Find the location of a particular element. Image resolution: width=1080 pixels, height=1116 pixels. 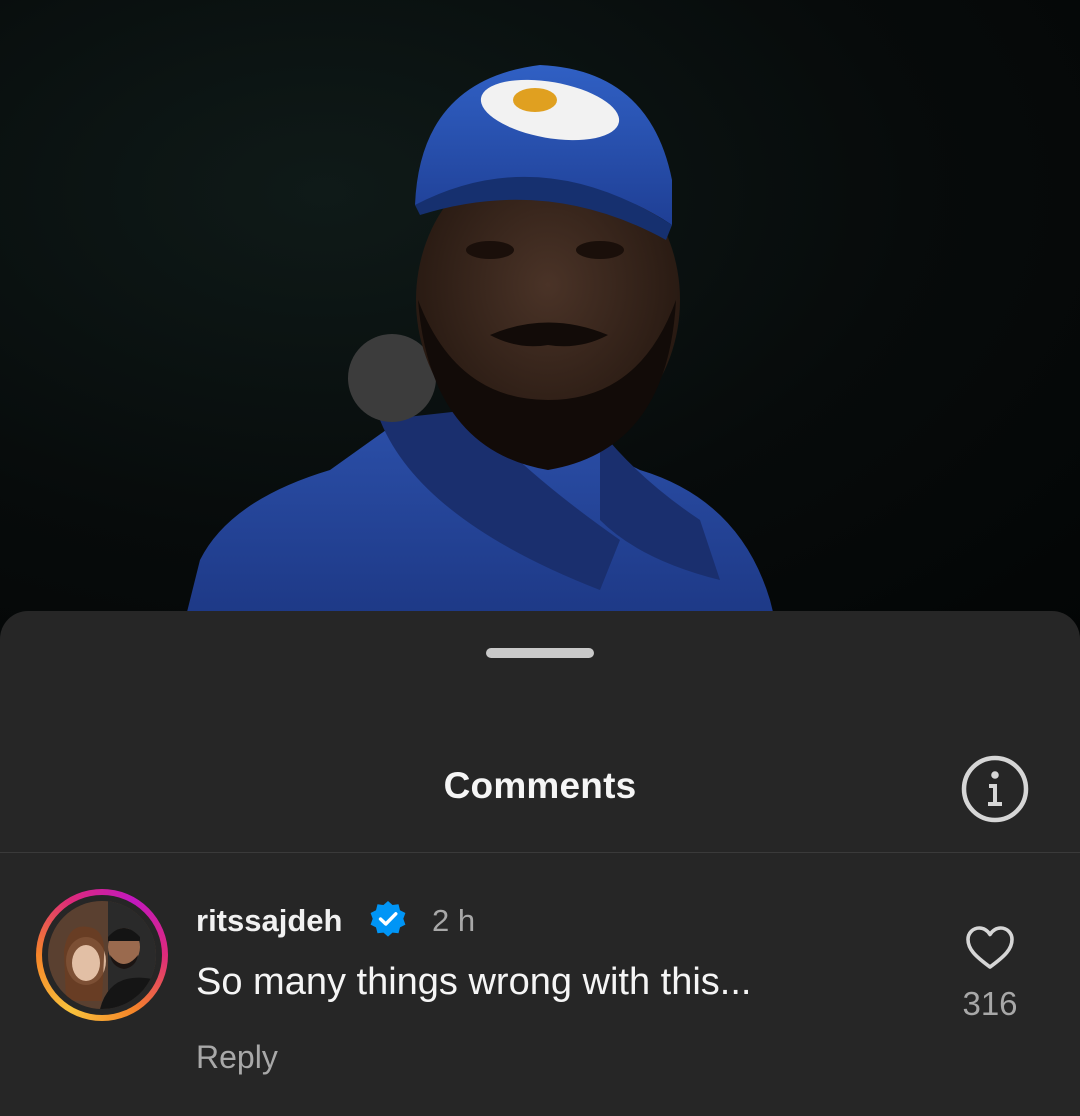

like-button is located at coordinates (990, 948).